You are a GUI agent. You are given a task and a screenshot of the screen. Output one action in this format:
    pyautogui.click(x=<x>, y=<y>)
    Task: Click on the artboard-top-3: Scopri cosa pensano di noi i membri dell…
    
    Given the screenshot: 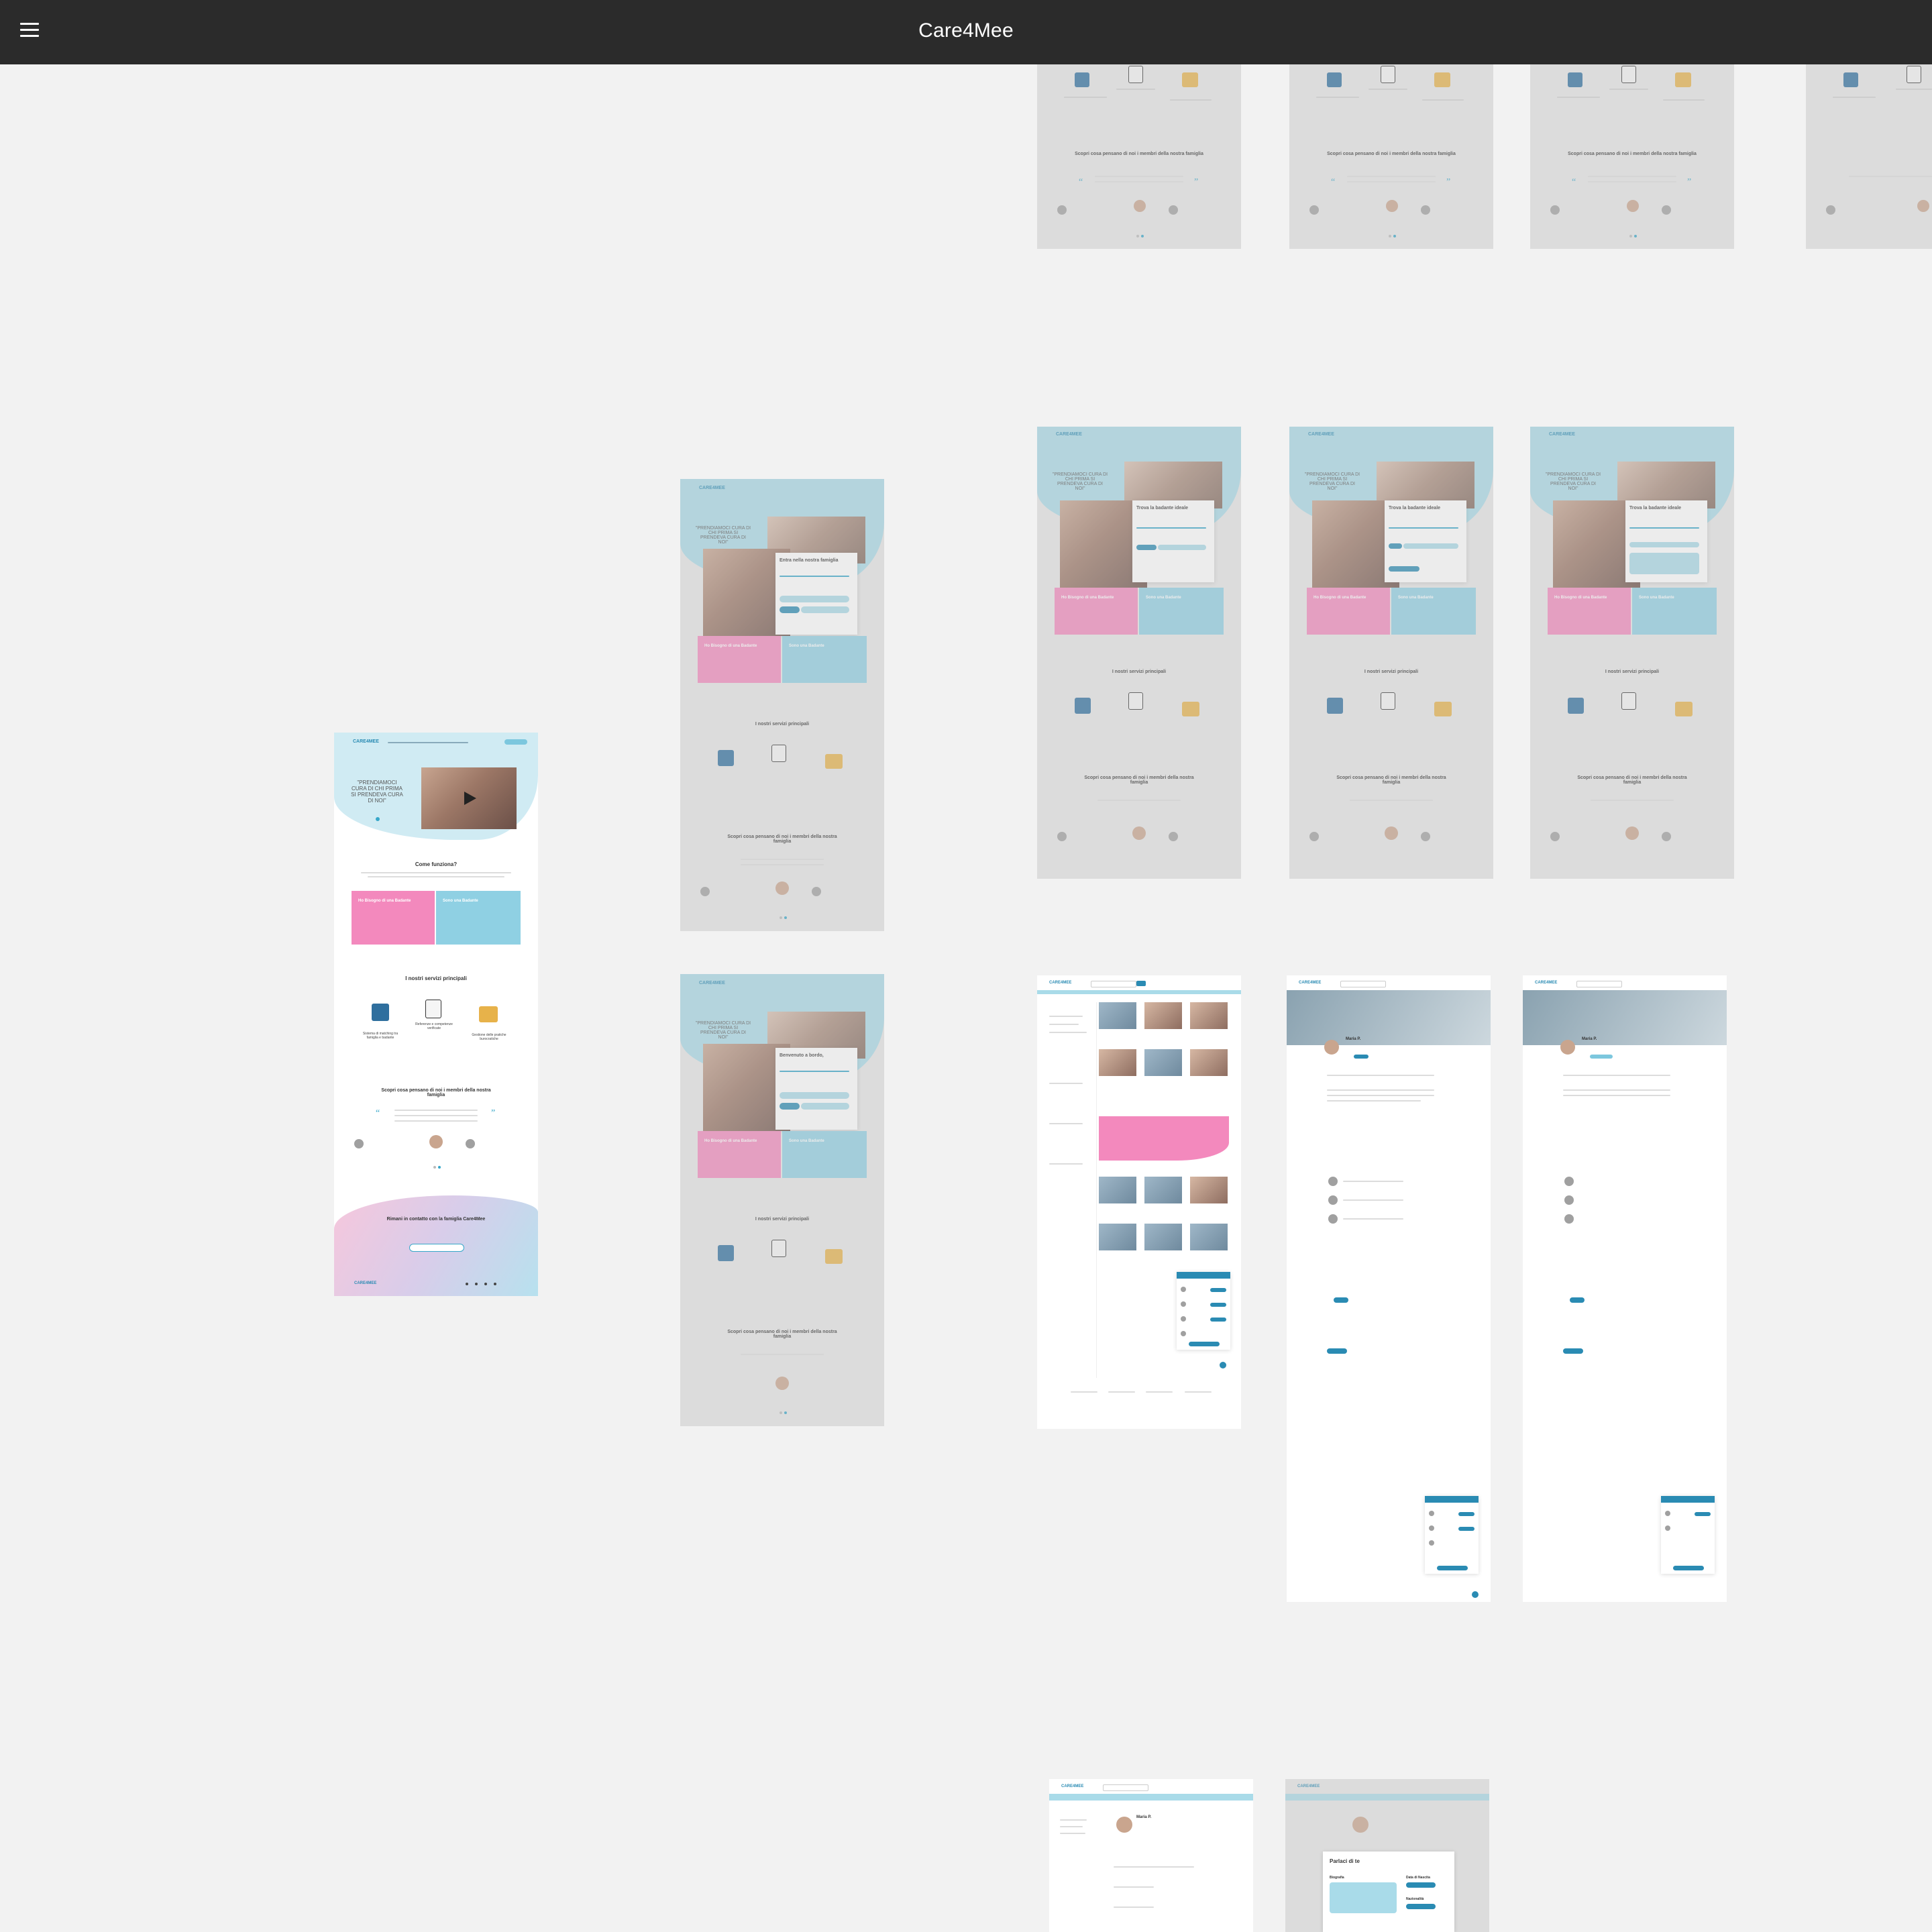 What is the action you would take?
    pyautogui.click(x=1632, y=156)
    